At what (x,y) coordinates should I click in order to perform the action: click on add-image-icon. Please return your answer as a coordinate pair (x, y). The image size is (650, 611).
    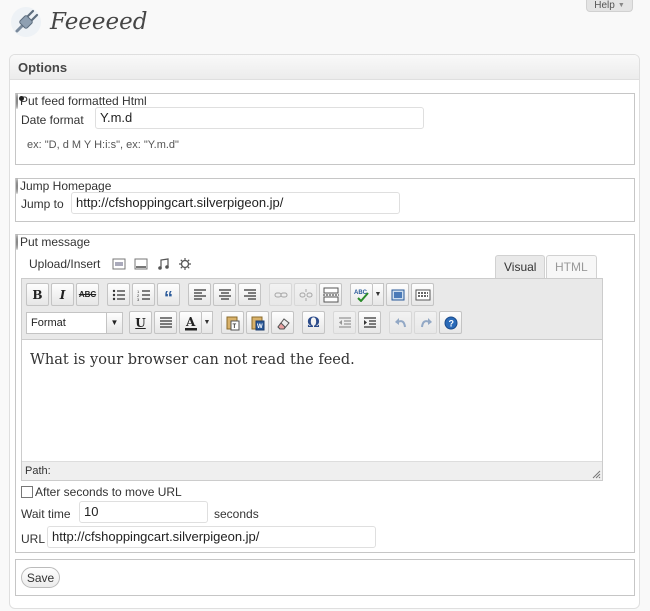
    Looking at the image, I should click on (119, 264).